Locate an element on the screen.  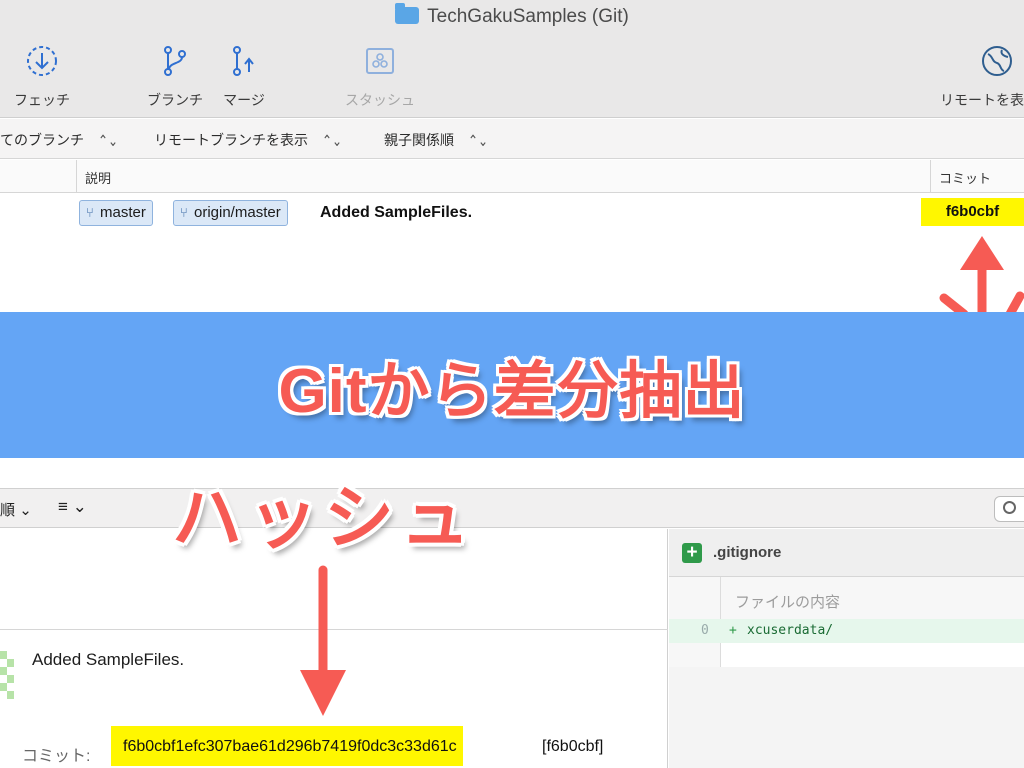
added-marker: + is located at coordinates (733, 630).